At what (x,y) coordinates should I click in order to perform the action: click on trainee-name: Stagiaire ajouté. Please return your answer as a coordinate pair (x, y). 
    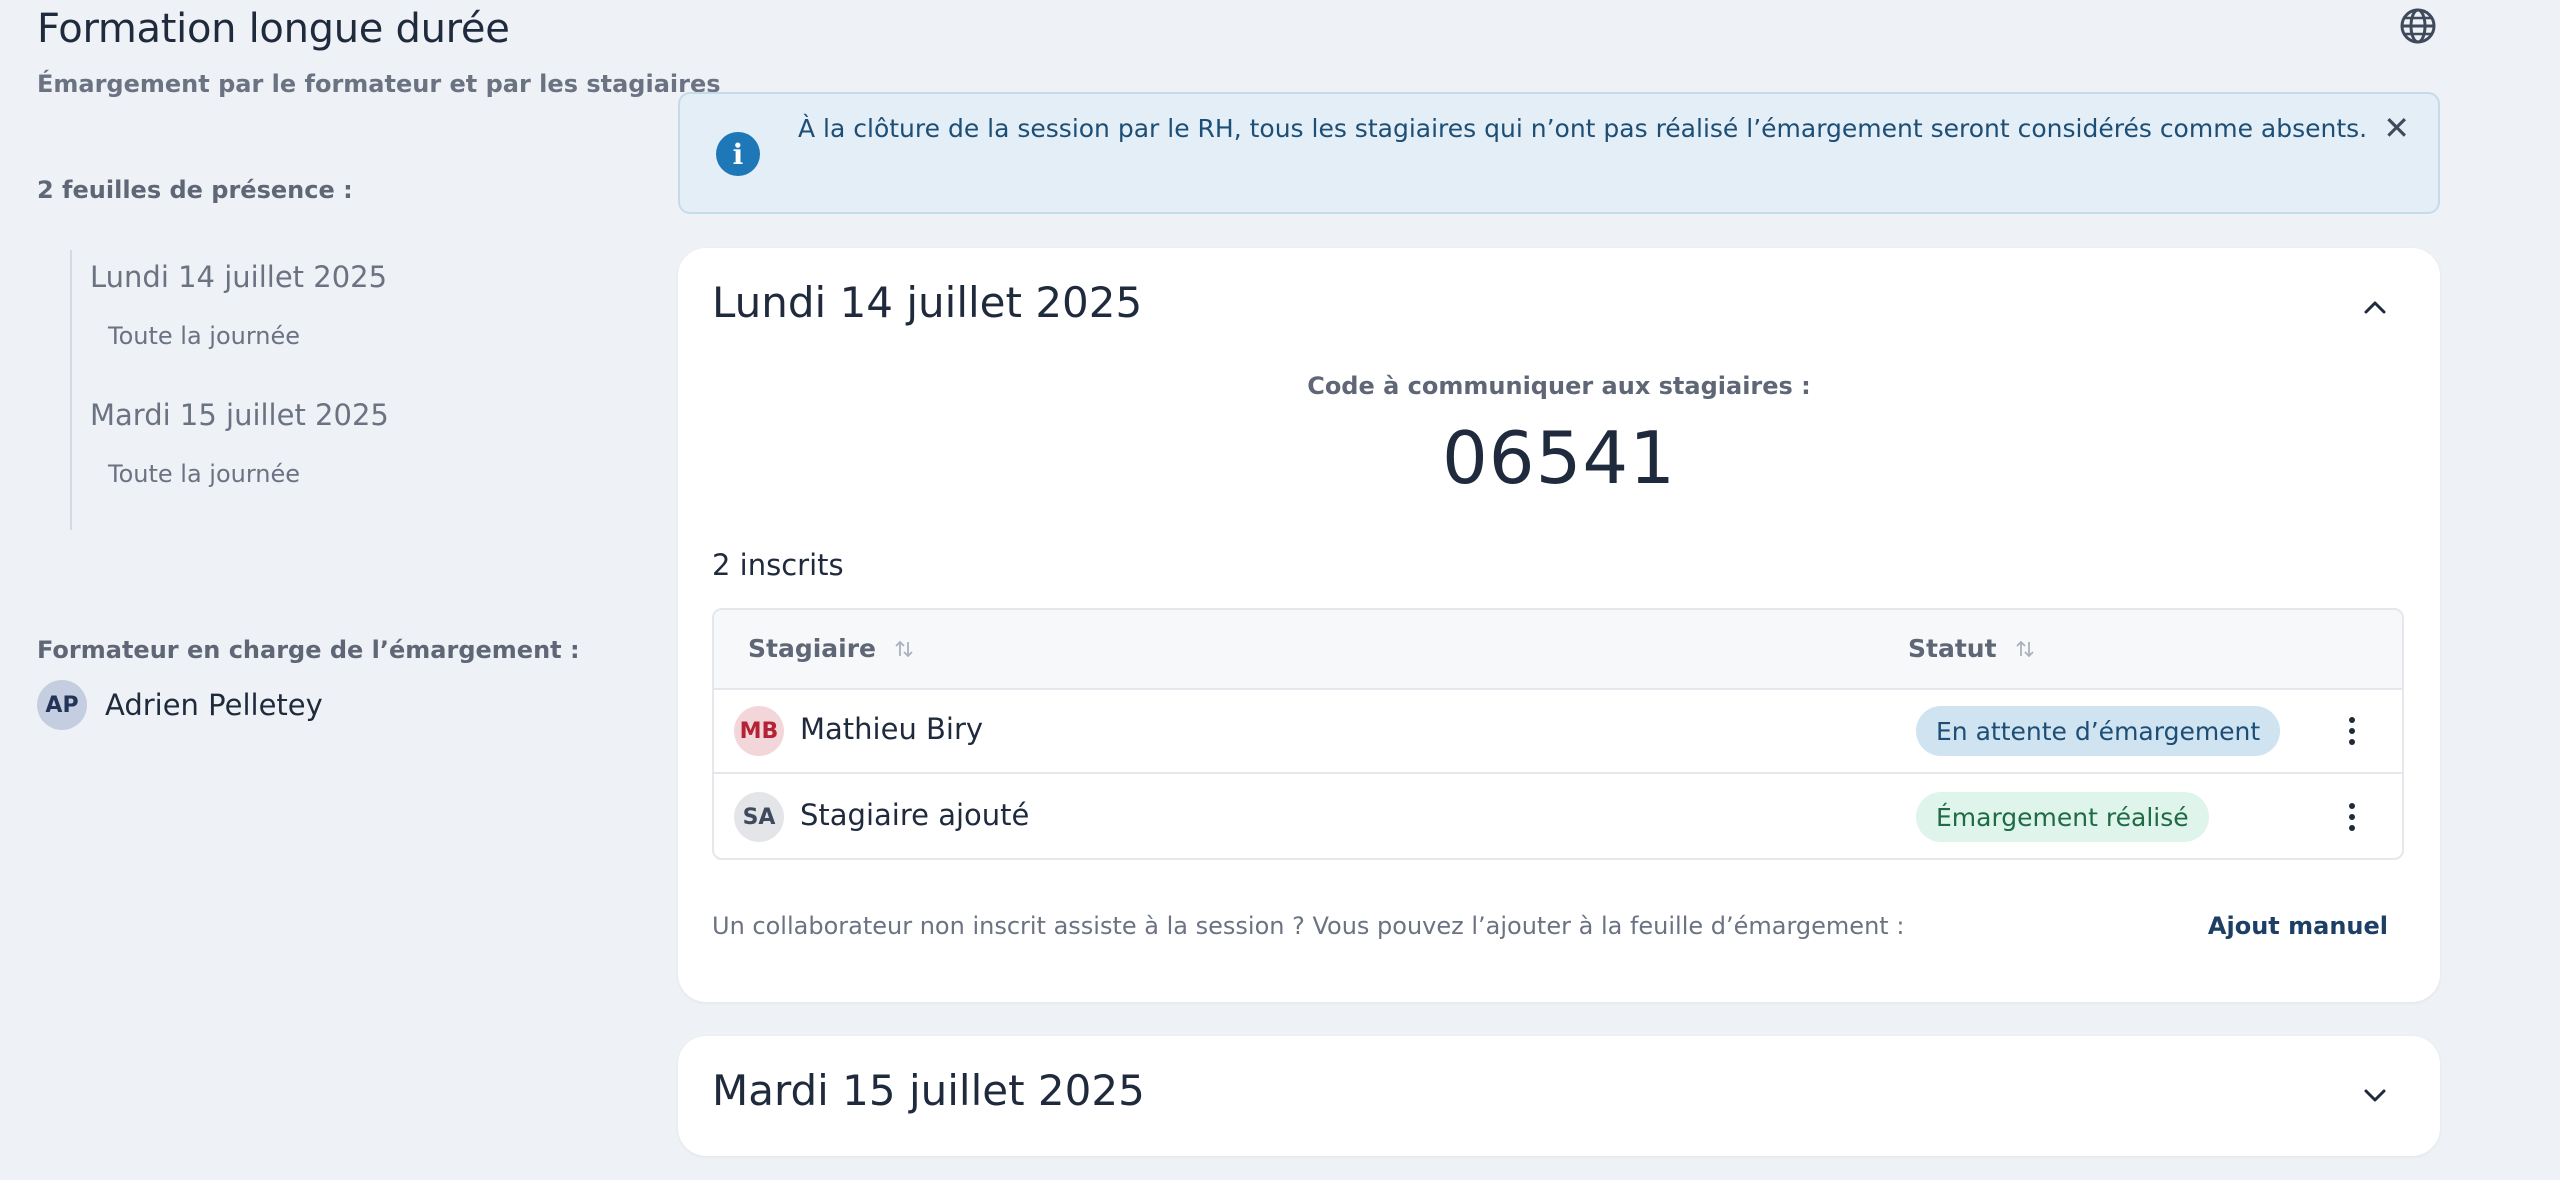
    Looking at the image, I should click on (915, 815).